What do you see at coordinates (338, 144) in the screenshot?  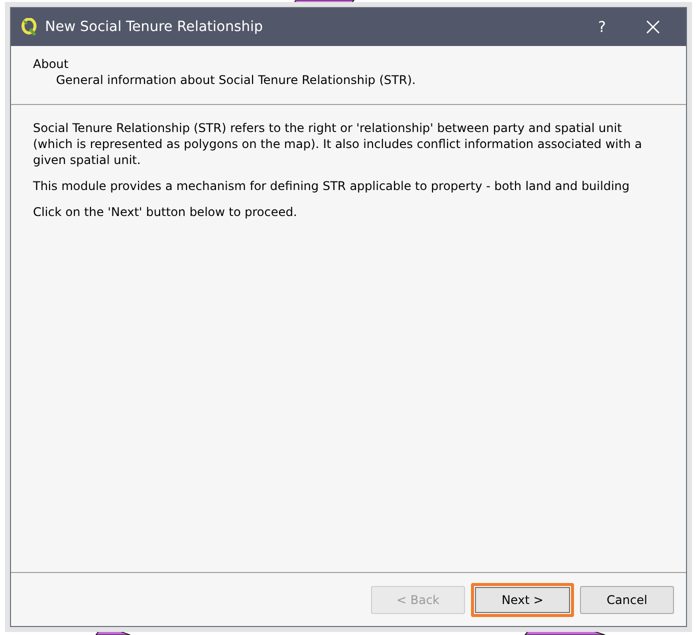 I see `paragraph: Social Tenure Relationship (STR) refers to the right or 'relationship' between party and spatial unit (which is represented as polygons on the map). It also includes conflict information associated with a given spatial unit.` at bounding box center [338, 144].